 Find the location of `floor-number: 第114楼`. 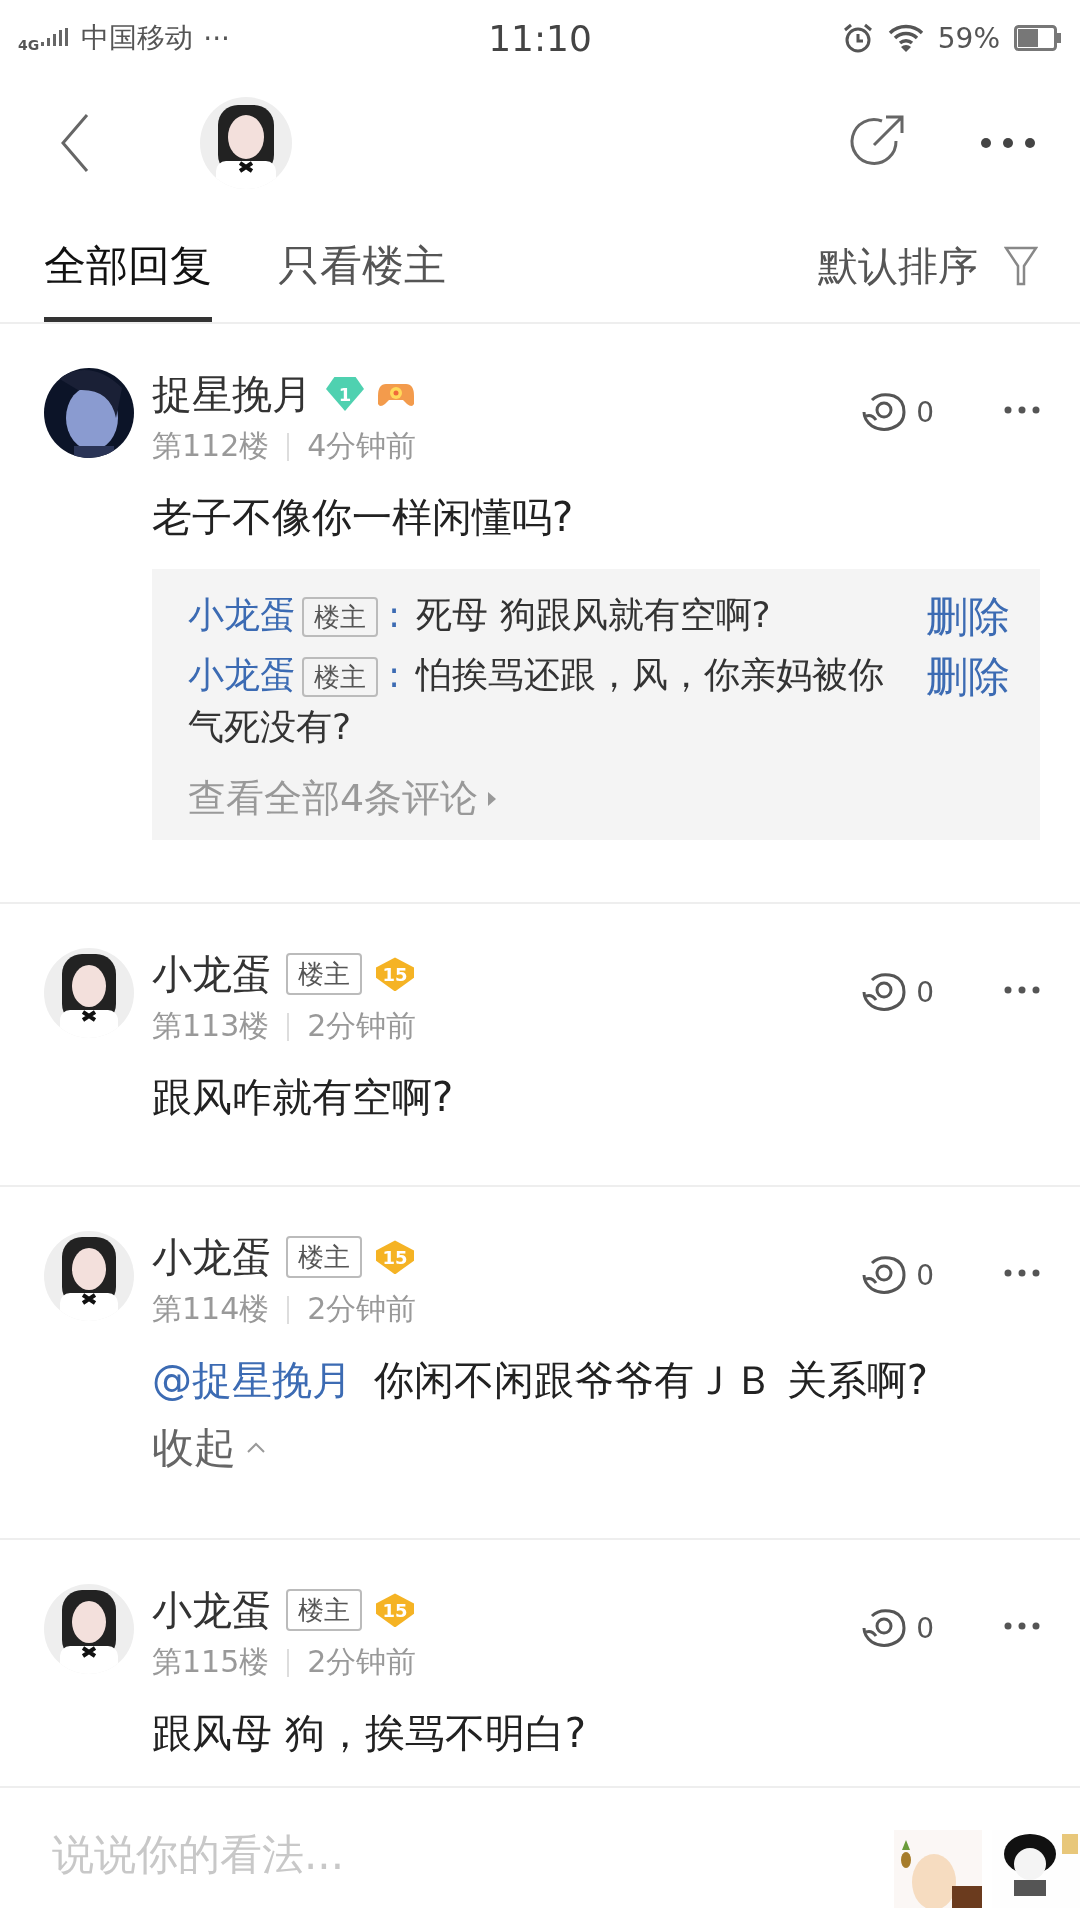

floor-number: 第114楼 is located at coordinates (211, 1309).